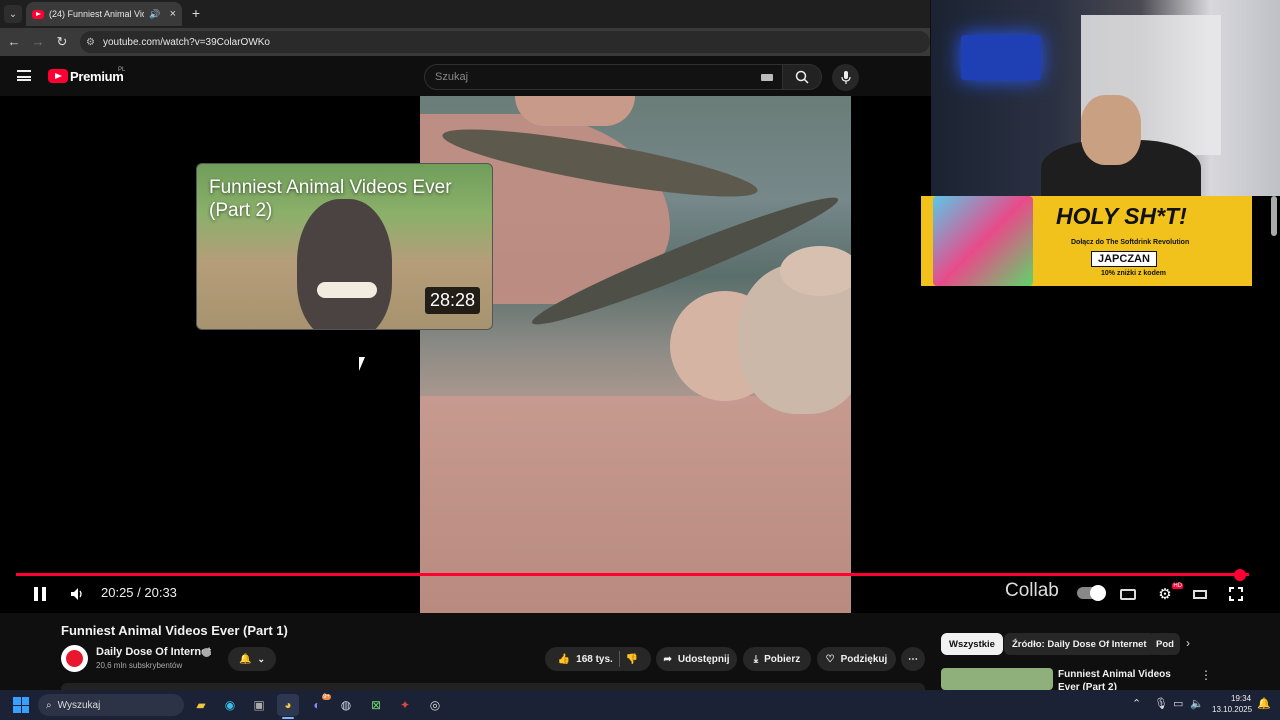  Describe the element at coordinates (111, 705) in the screenshot. I see `taskbar-search: ⌕ Wyszukaj` at that location.